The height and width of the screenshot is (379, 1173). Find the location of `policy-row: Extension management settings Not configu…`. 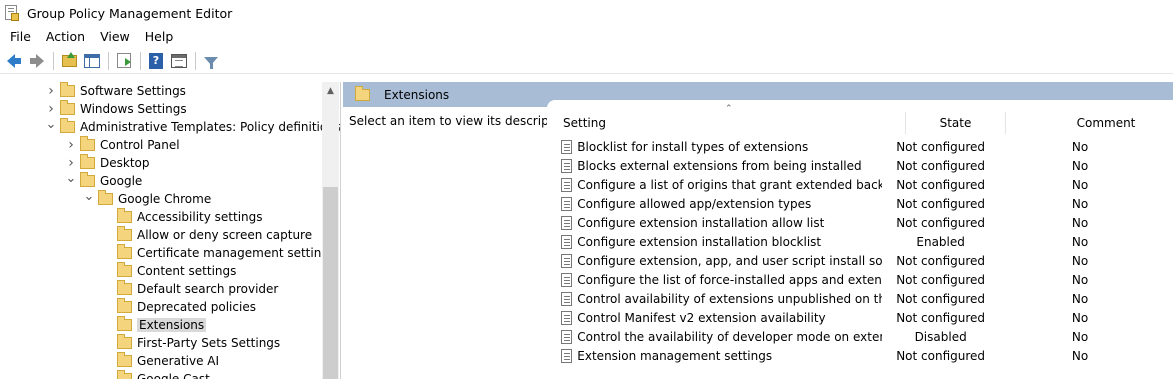

policy-row: Extension management settings Not configu… is located at coordinates (866, 355).